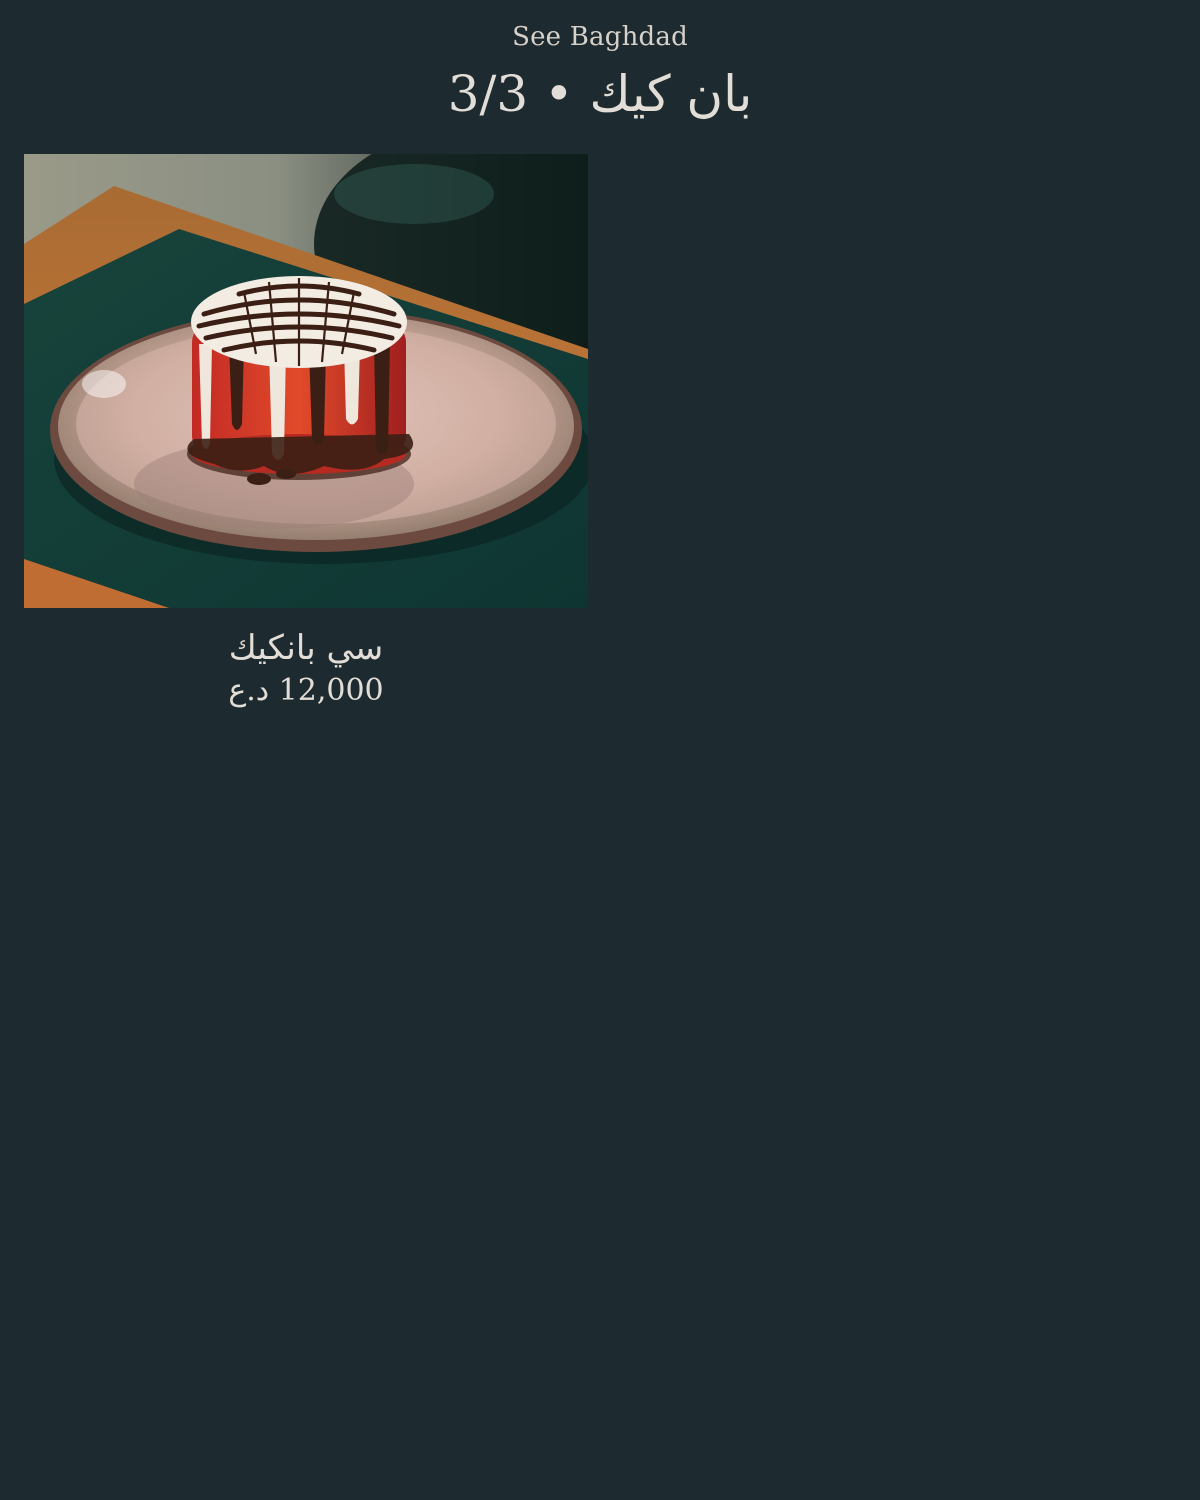 This screenshot has width=1200, height=1500. Describe the element at coordinates (600, 37) in the screenshot. I see `brand-name: See Baghdad` at that location.